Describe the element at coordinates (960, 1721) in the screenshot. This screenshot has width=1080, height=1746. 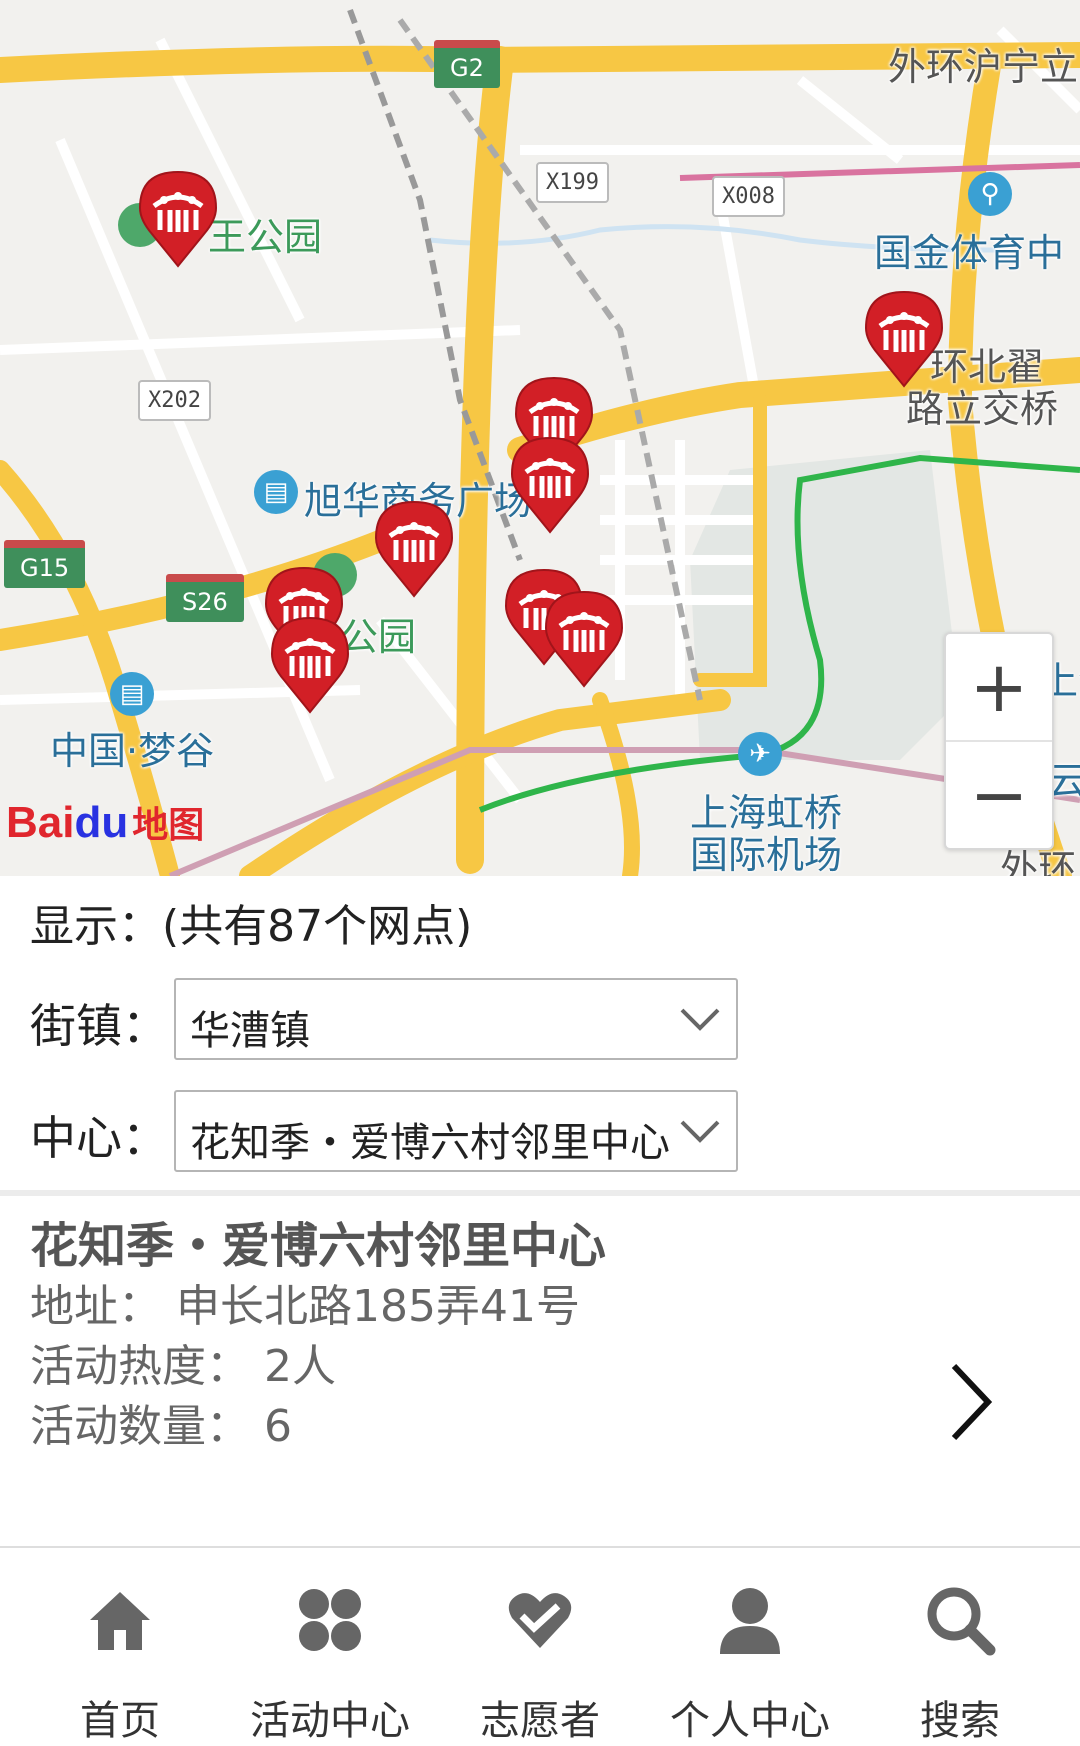
I see `tab-label: 搜索` at that location.